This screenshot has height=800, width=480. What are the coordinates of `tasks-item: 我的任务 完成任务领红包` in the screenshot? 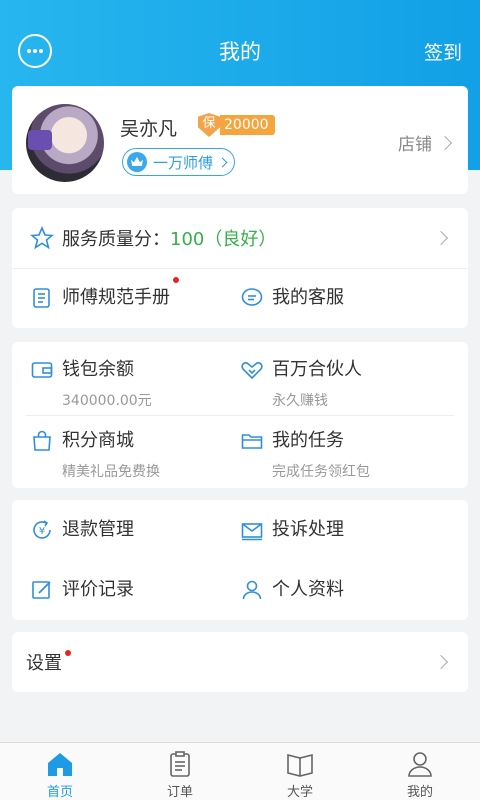 It's located at (305, 455).